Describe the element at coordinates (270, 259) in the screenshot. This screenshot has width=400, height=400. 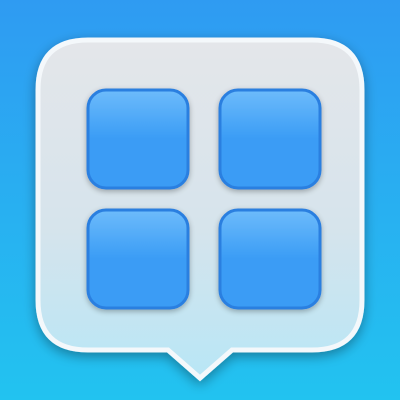
I see `tile-bottom-right` at that location.